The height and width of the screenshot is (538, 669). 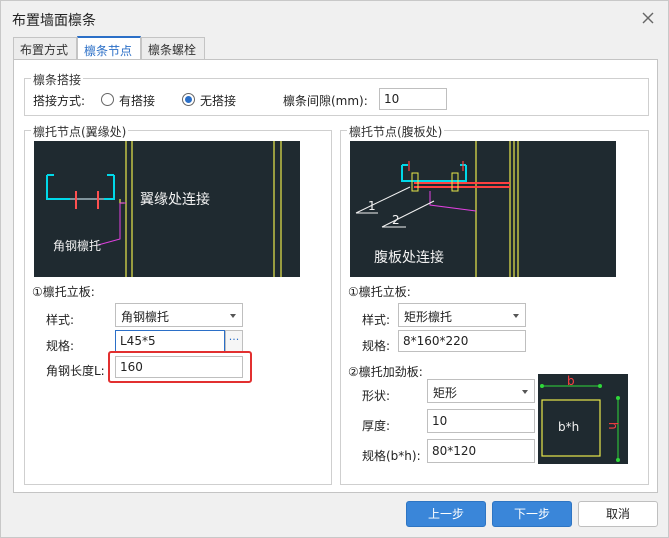 What do you see at coordinates (396, 131) in the screenshot?
I see `web-node-title: 檩托节点(腹板处)` at bounding box center [396, 131].